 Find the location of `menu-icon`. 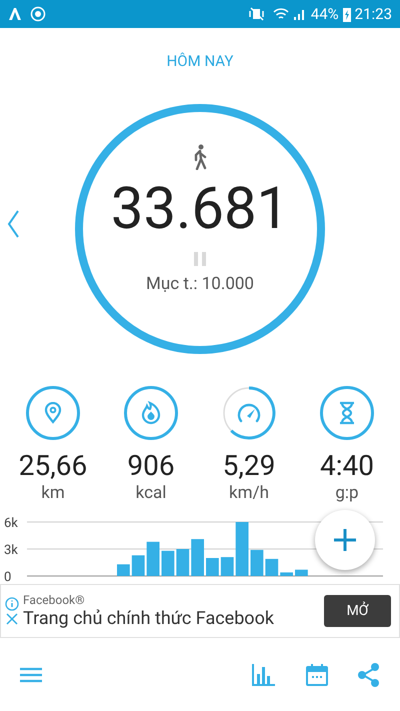

menu-icon is located at coordinates (31, 674).